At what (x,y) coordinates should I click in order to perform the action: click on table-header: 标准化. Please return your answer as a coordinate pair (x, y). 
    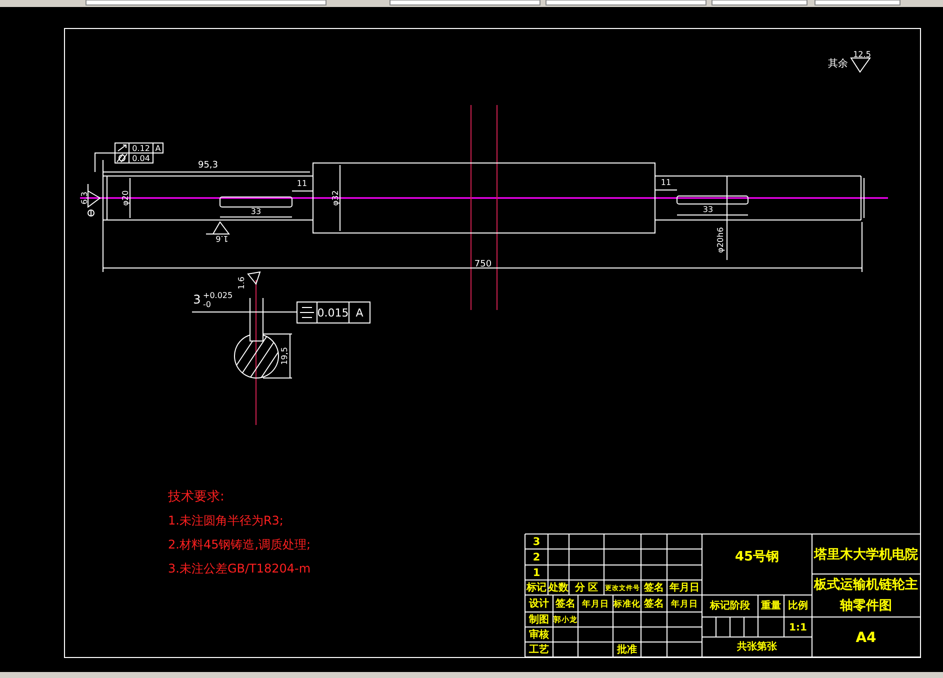
    Looking at the image, I should click on (627, 604).